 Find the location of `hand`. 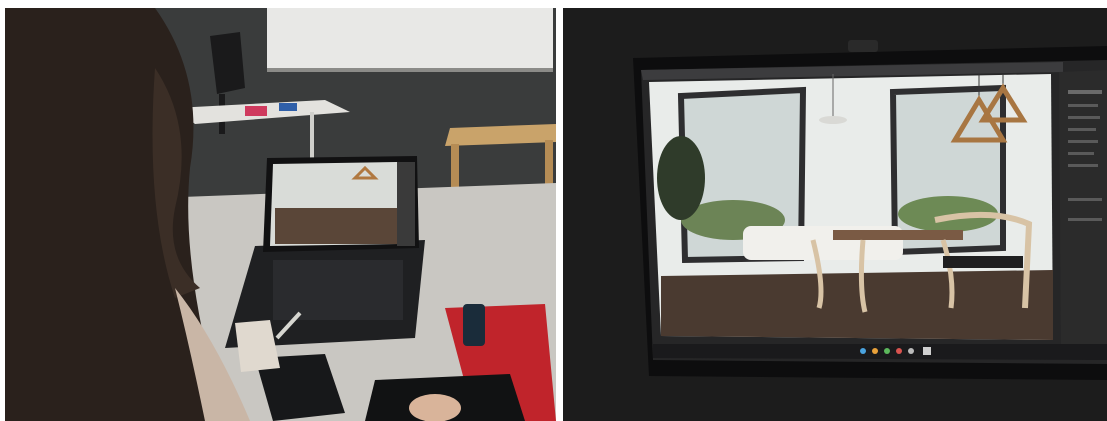

hand is located at coordinates (435, 407).